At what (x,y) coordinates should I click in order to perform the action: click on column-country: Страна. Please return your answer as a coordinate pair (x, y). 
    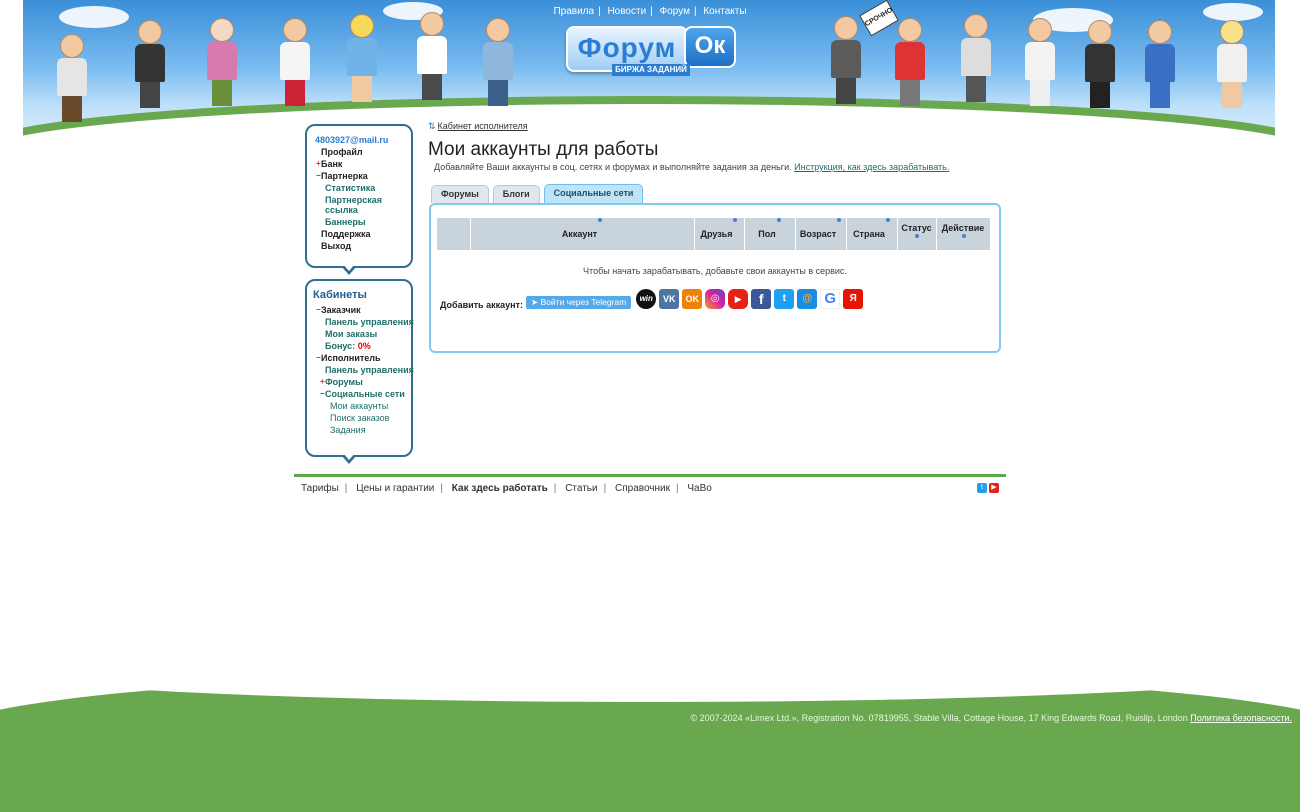
    Looking at the image, I should click on (872, 234).